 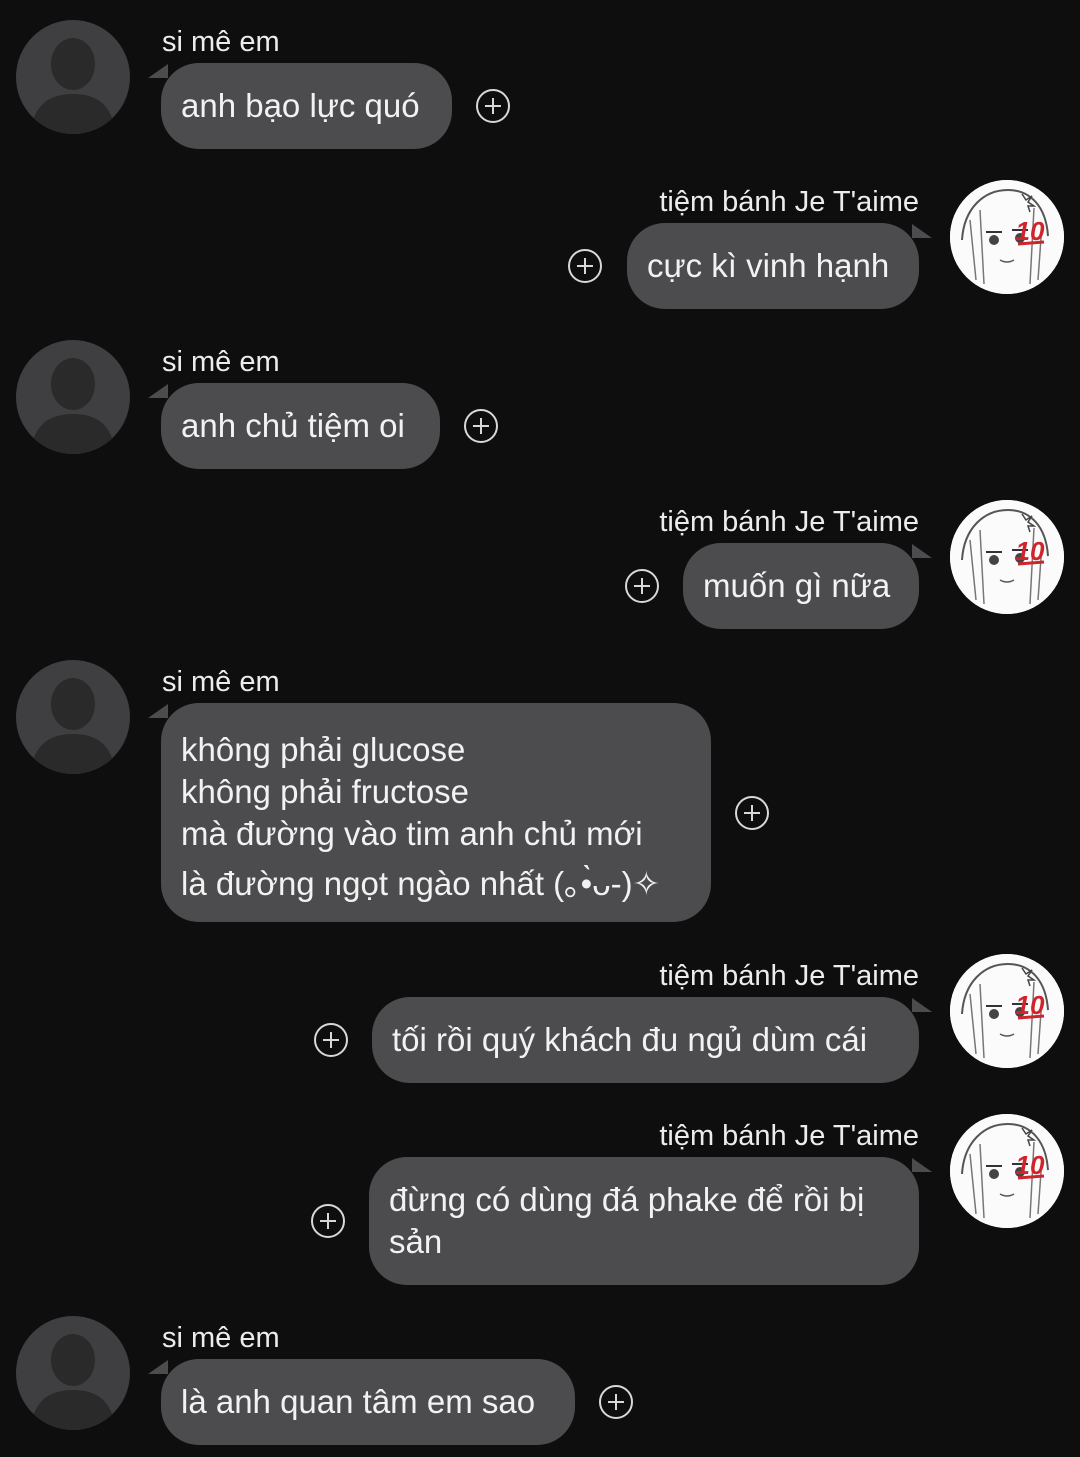 What do you see at coordinates (644, 1221) in the screenshot?
I see `message-bubble: đừng có dùng đá phake để rồi bị sản` at bounding box center [644, 1221].